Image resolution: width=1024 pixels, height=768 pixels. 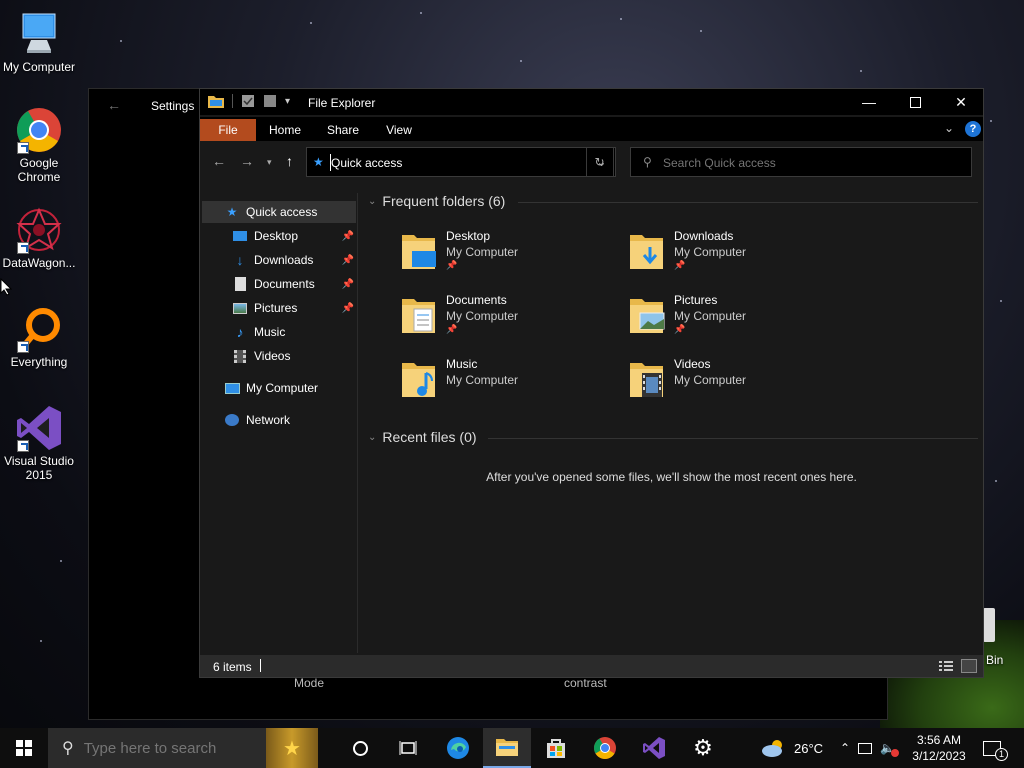 I want to click on tab-home: Home, so click(x=285, y=130).